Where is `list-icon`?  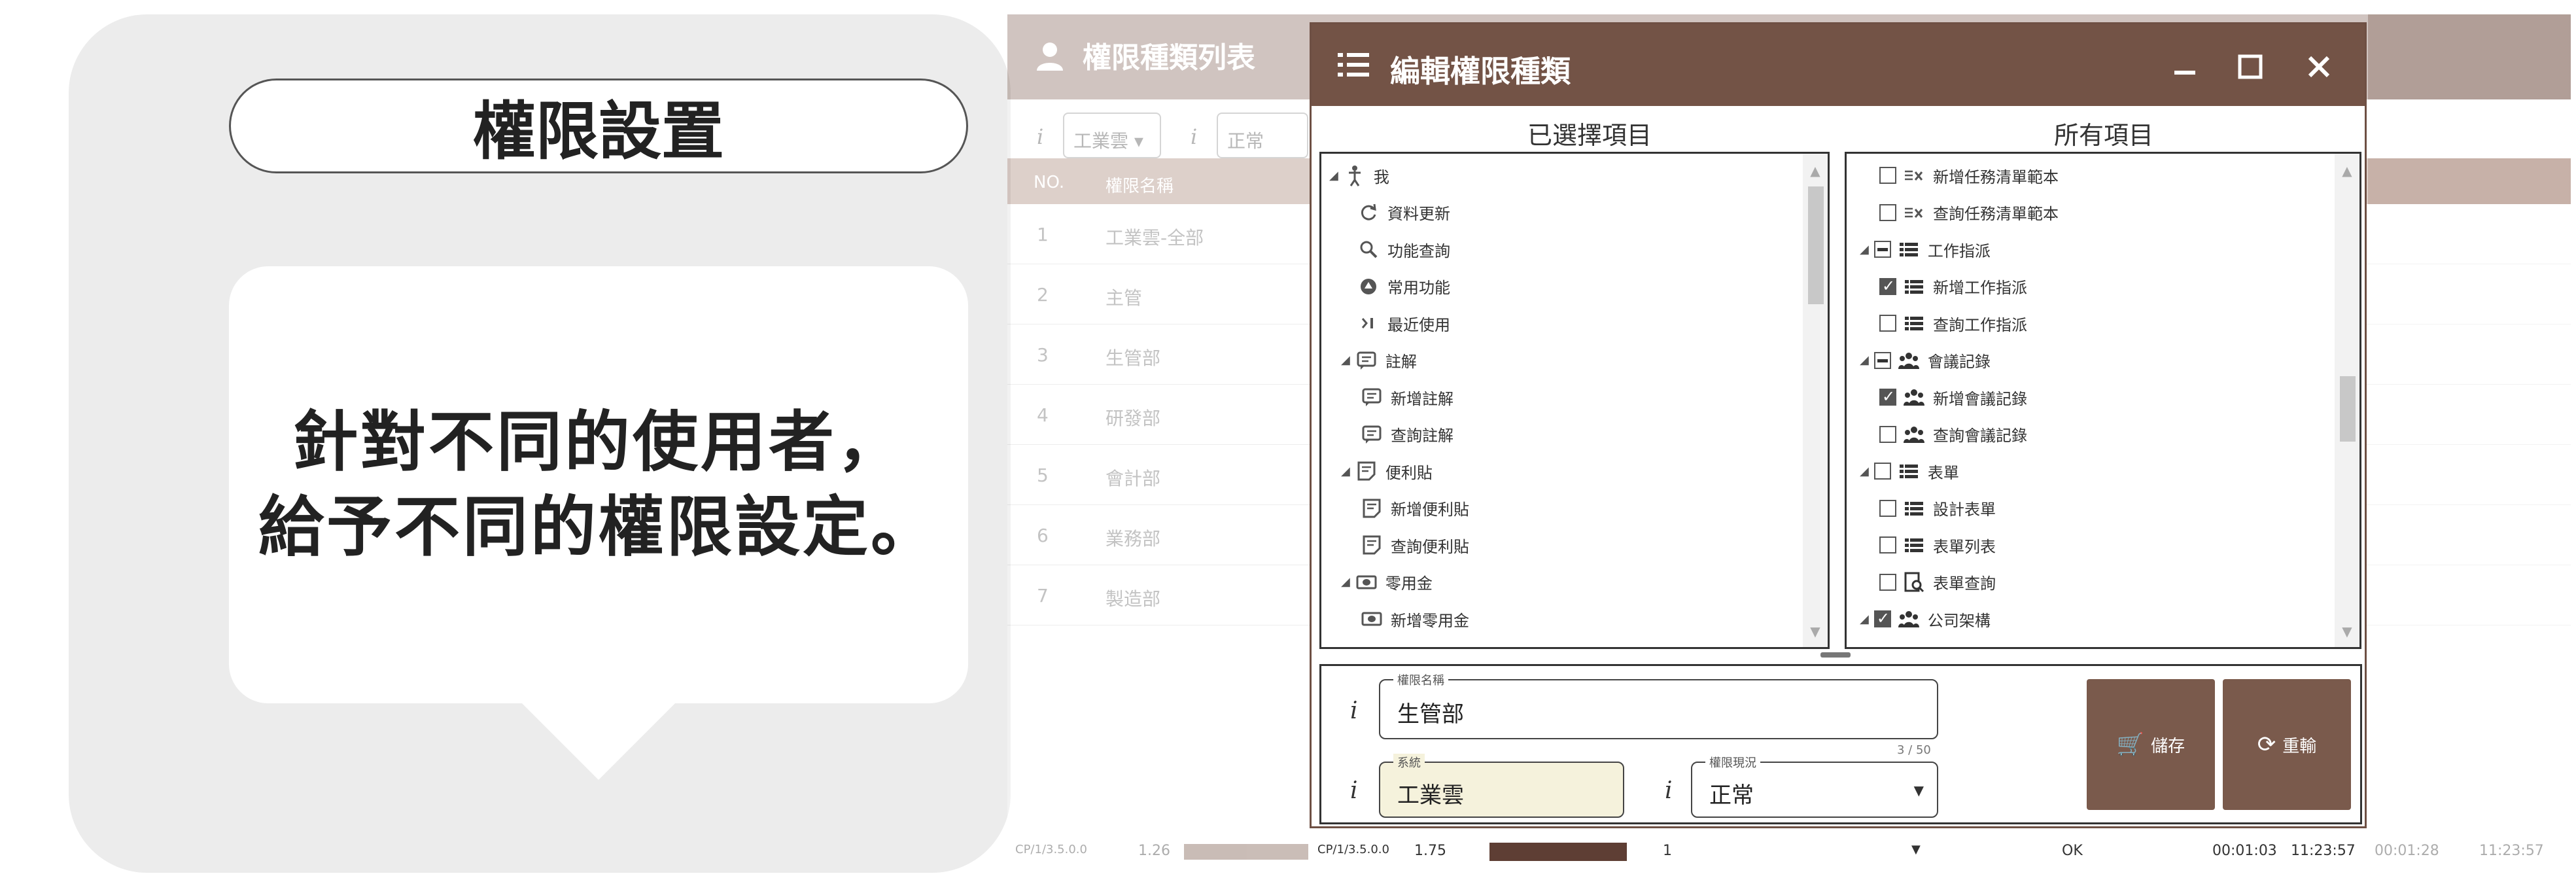 list-icon is located at coordinates (1914, 545).